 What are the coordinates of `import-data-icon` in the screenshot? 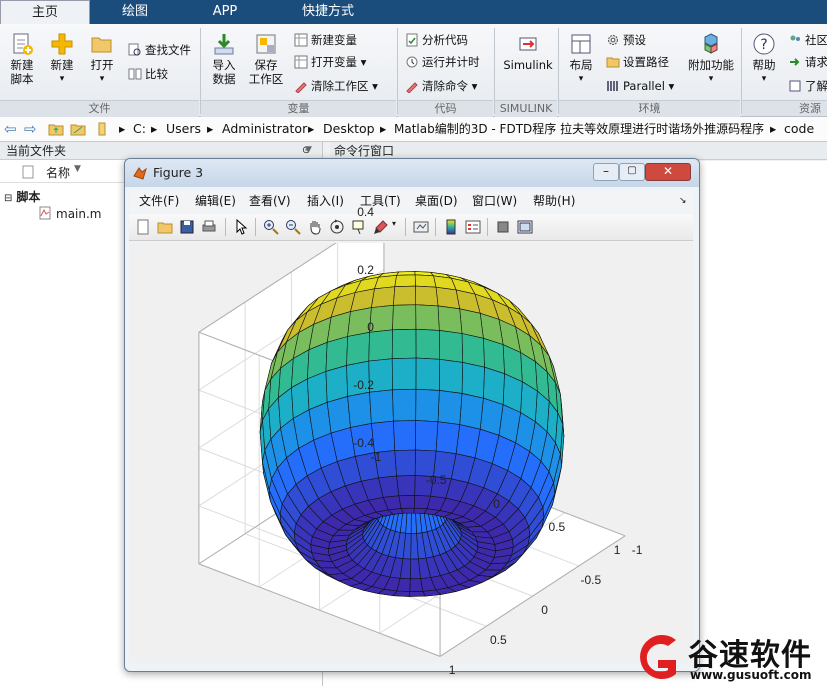 It's located at (224, 44).